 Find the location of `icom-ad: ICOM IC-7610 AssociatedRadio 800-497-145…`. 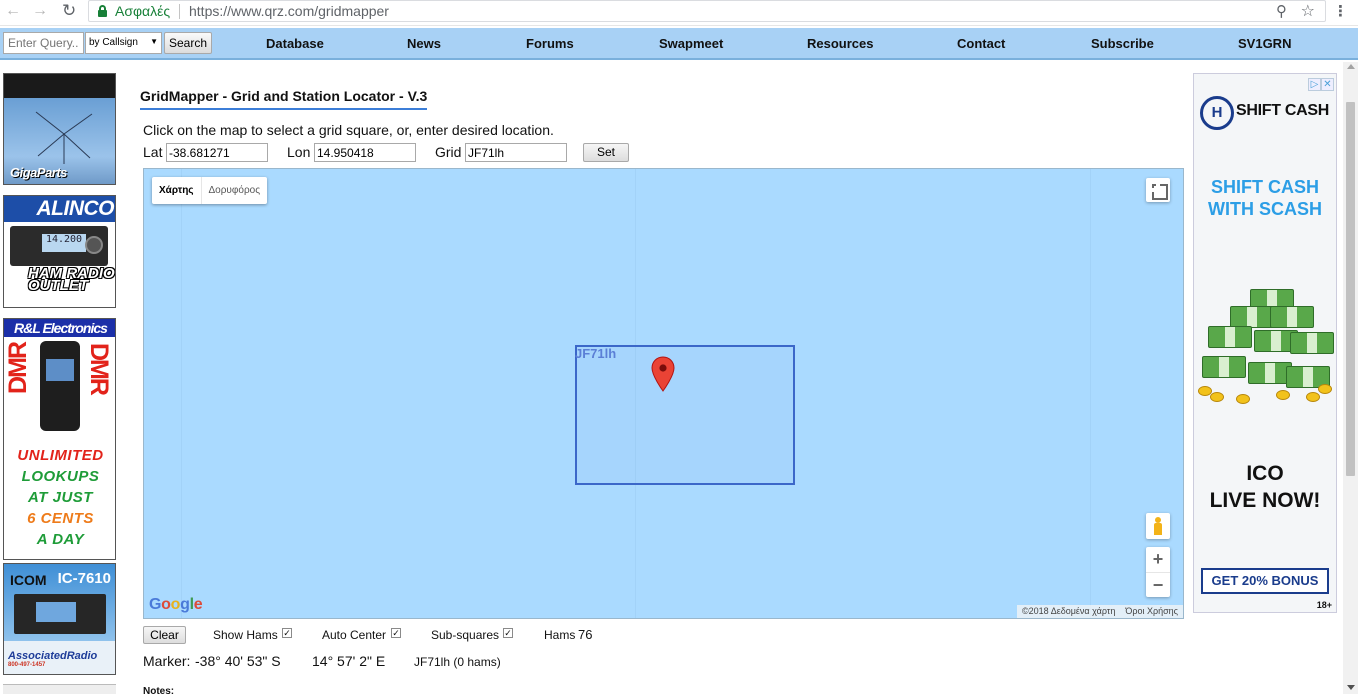

icom-ad: ICOM IC-7610 AssociatedRadio 800-497-145… is located at coordinates (59, 619).